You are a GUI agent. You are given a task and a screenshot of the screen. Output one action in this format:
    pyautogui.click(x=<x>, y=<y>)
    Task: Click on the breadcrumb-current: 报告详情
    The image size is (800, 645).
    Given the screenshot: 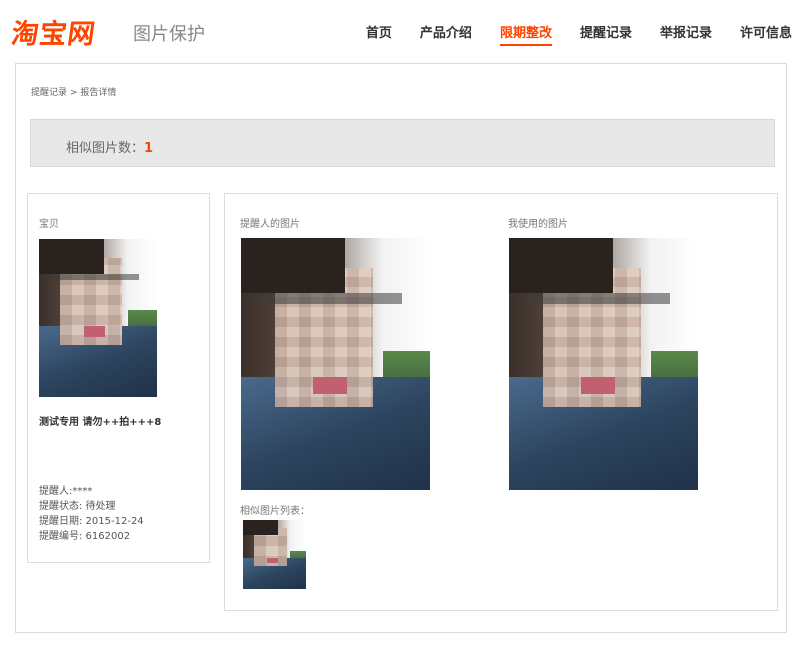 What is the action you would take?
    pyautogui.click(x=98, y=93)
    